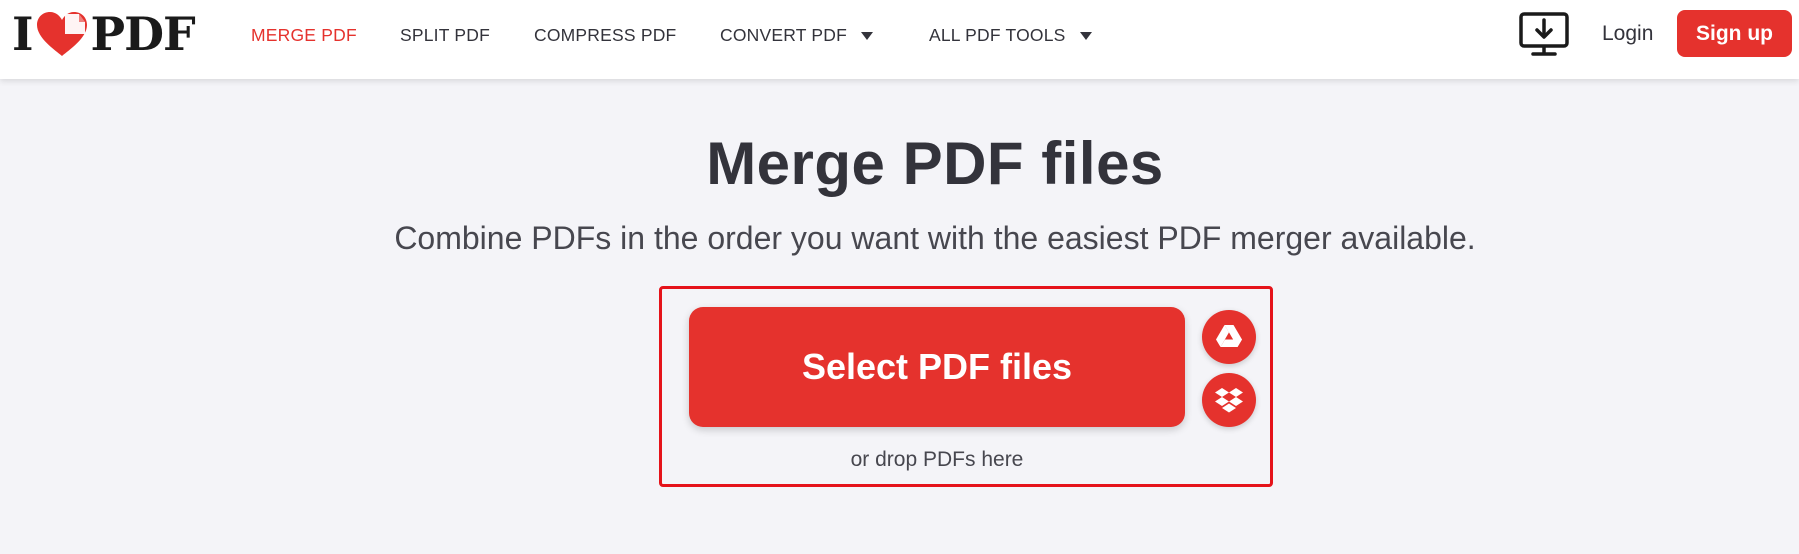 The width and height of the screenshot is (1799, 554). I want to click on dropbox-icon, so click(1229, 400).